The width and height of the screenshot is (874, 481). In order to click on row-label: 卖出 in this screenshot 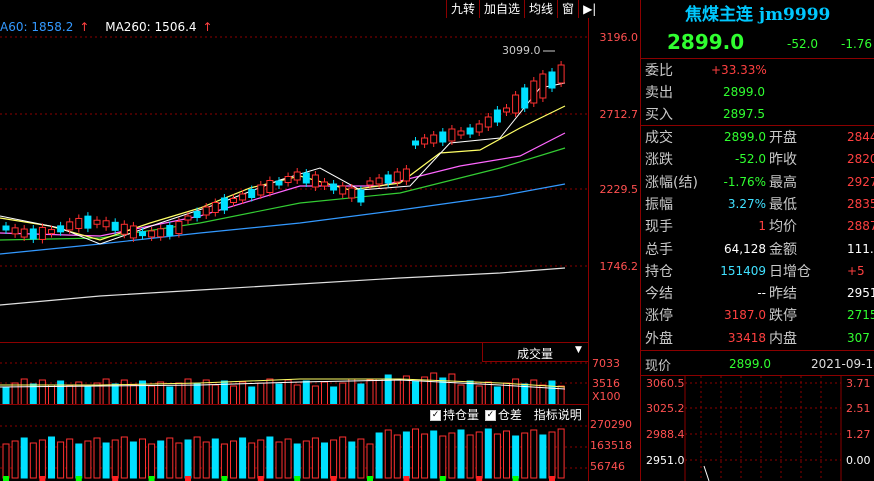, I will do `click(659, 93)`.